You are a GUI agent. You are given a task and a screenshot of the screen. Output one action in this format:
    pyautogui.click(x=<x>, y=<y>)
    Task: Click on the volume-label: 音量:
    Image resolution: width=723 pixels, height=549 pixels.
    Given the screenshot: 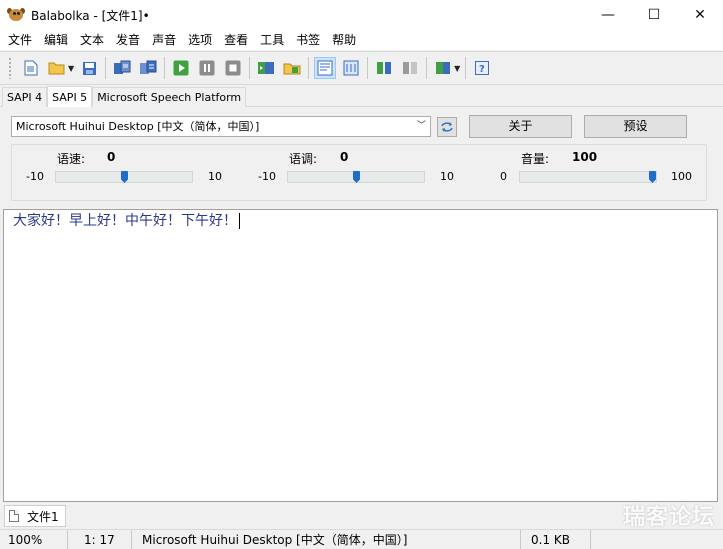 What is the action you would take?
    pyautogui.click(x=535, y=159)
    